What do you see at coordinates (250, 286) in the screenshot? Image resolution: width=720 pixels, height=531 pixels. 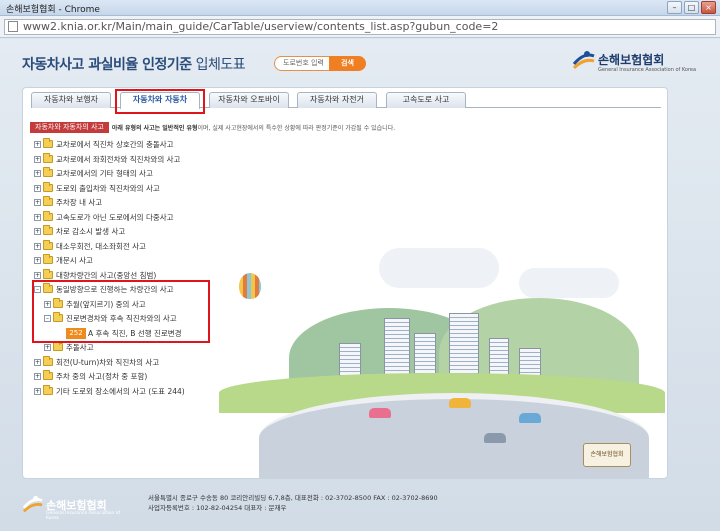 I see `hot-air-balloon-icon` at bounding box center [250, 286].